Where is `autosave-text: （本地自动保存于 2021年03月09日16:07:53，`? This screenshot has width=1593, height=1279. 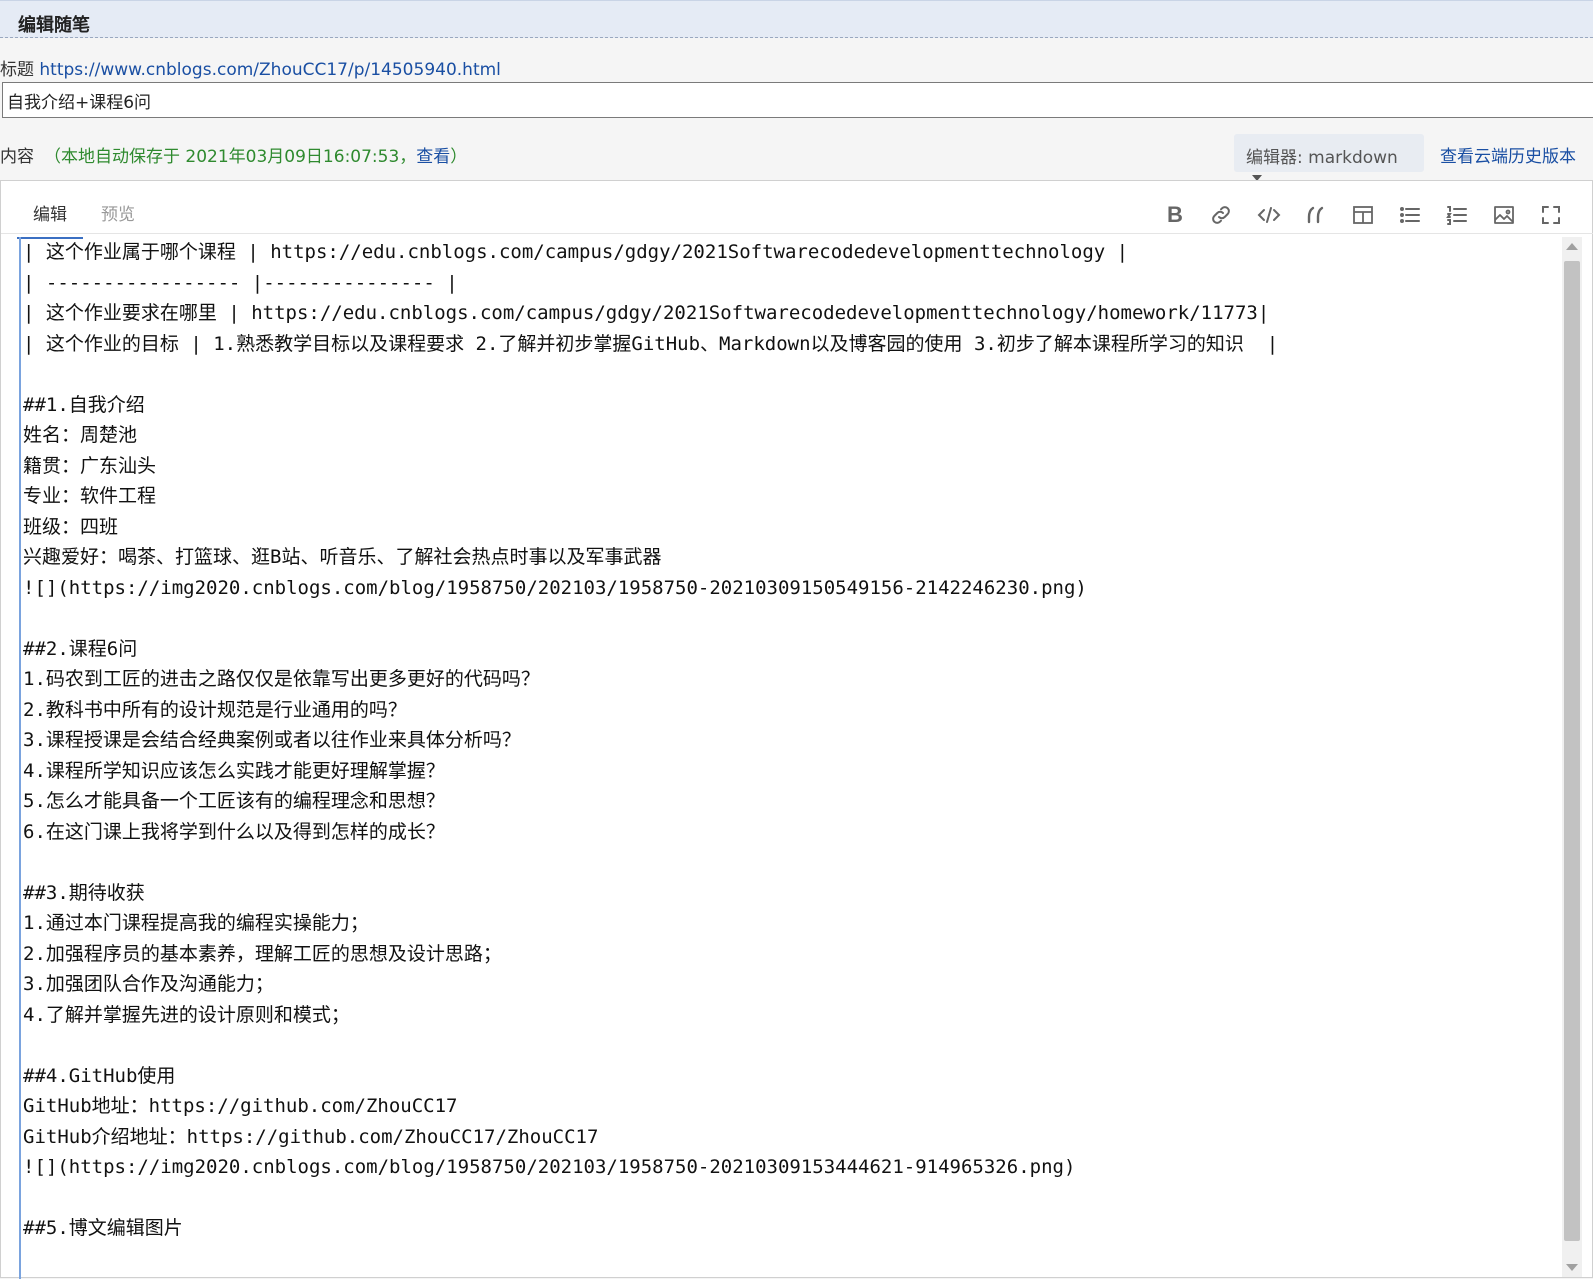
autosave-text: （本地自动保存于 2021年03月09日16:07:53， is located at coordinates (230, 157).